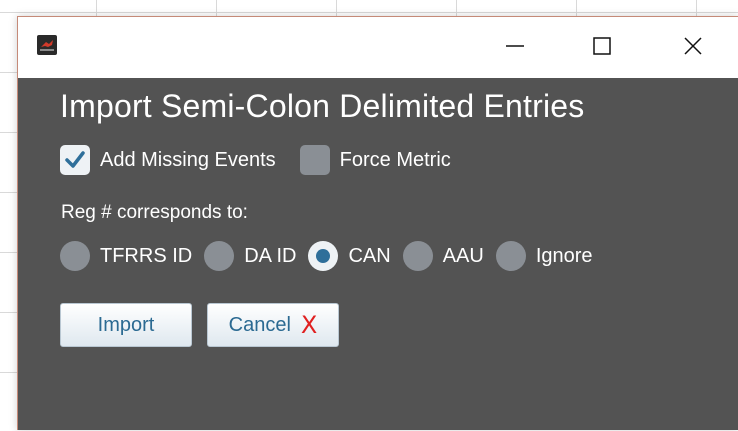 Image resolution: width=738 pixels, height=431 pixels. What do you see at coordinates (417, 256) in the screenshot?
I see `radio-aau` at bounding box center [417, 256].